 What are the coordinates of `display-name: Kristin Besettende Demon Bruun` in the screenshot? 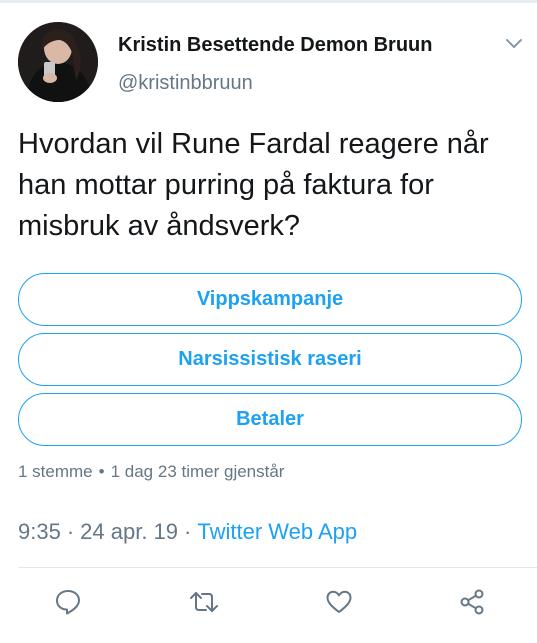 It's located at (275, 45).